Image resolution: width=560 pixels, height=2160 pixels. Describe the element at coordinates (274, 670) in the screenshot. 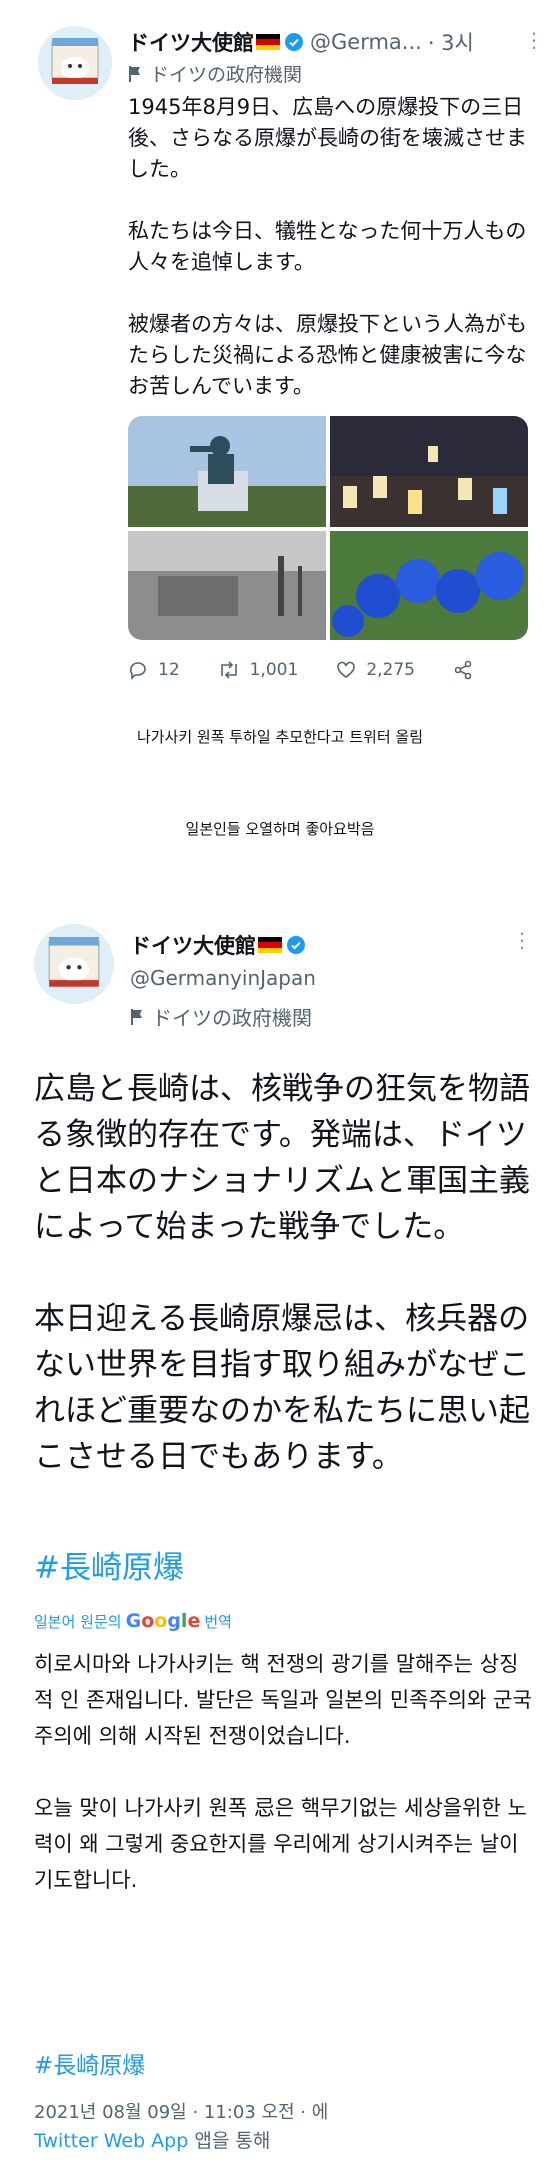

I see `retweet-count: 1,001` at that location.